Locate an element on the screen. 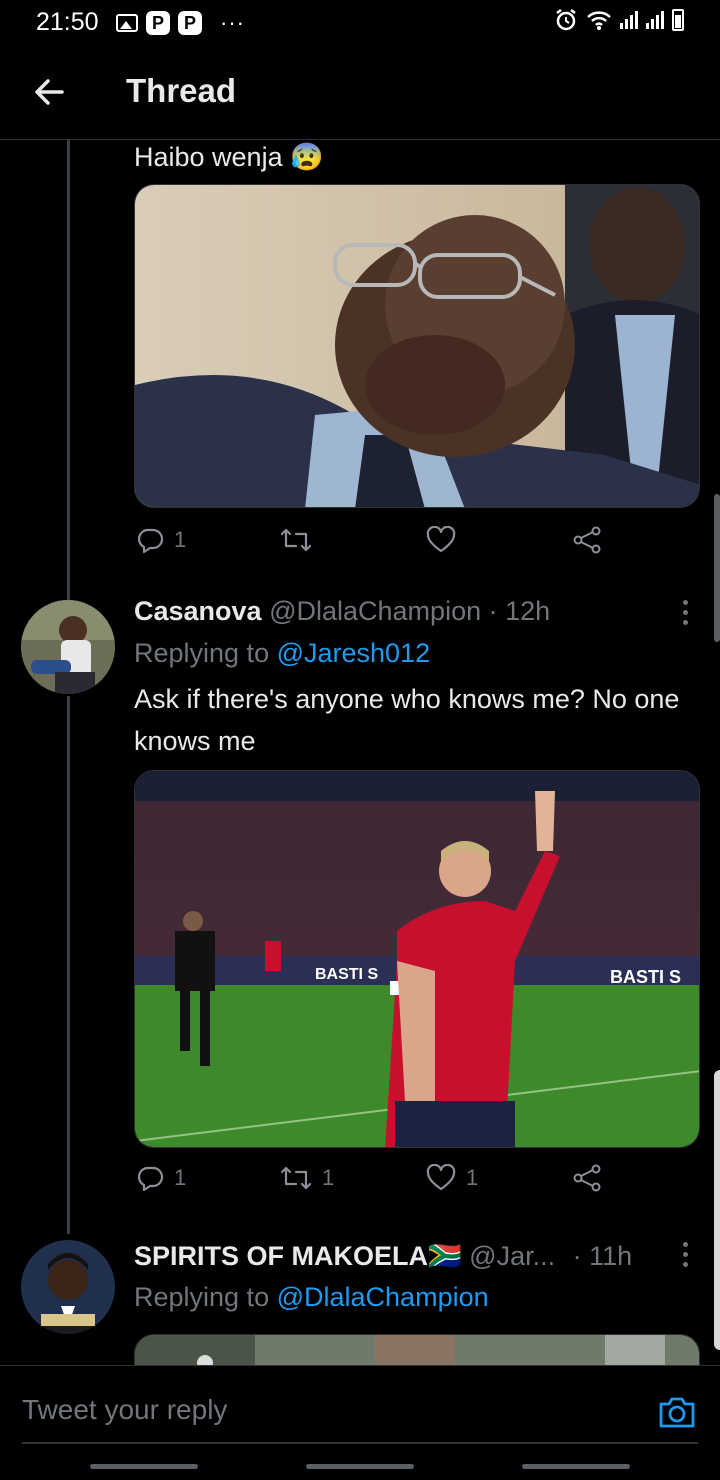  camera-icon is located at coordinates (677, 1412).